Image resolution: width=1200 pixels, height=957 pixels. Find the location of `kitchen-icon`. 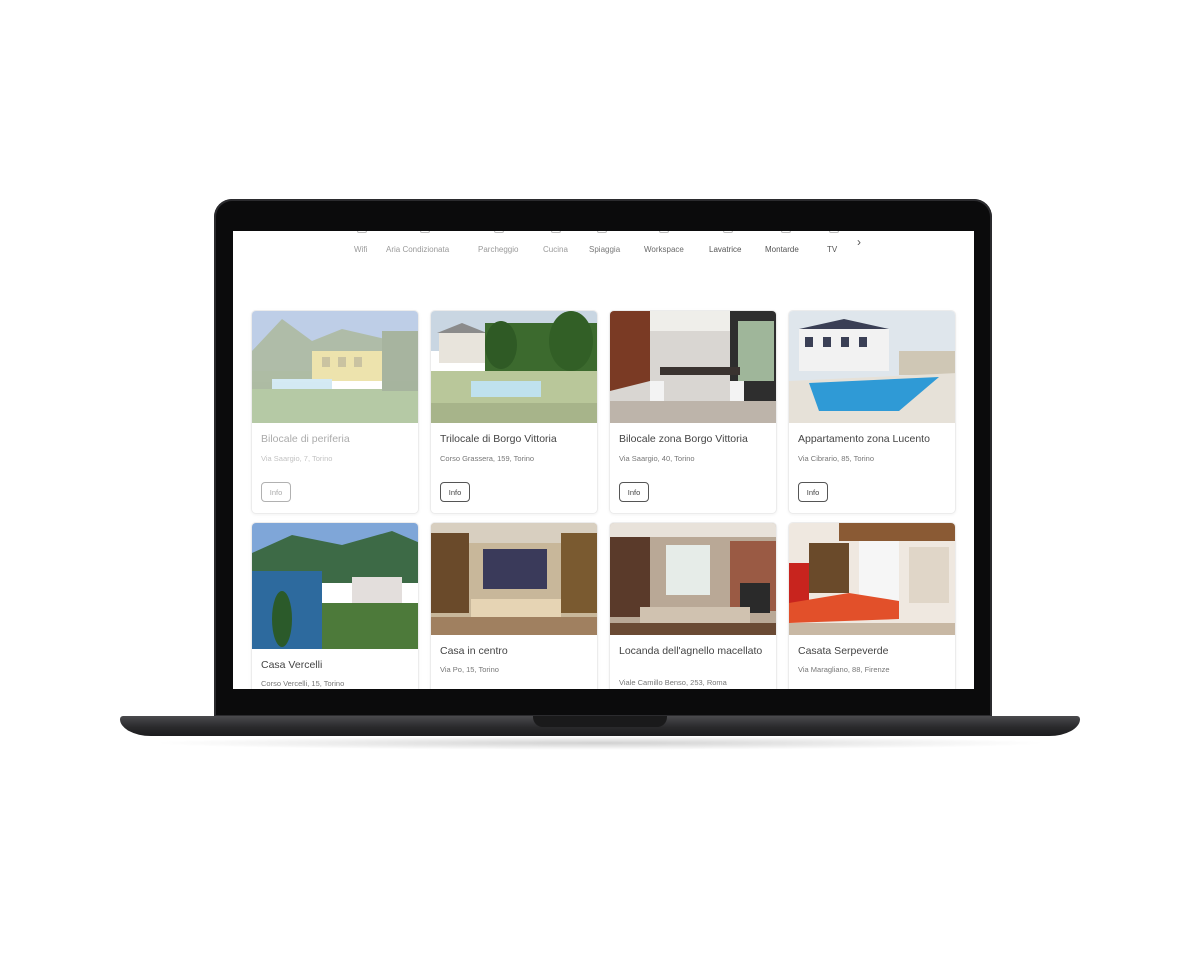

kitchen-icon is located at coordinates (556, 232).